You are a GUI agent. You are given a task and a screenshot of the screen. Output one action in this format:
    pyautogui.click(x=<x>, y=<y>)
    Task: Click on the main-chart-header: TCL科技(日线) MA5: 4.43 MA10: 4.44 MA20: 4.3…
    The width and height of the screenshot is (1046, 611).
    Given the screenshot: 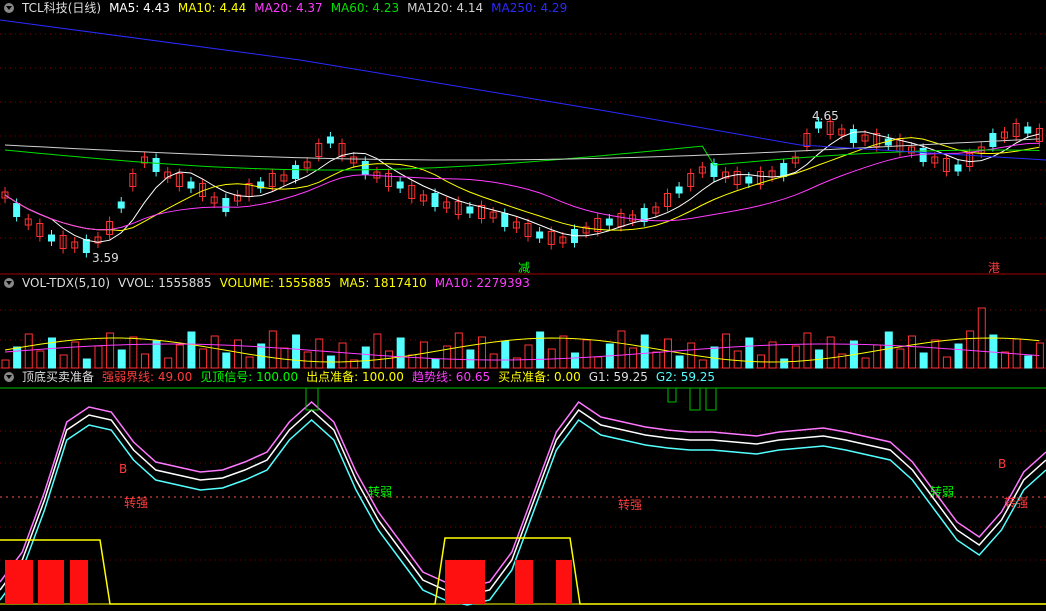 What is the action you would take?
    pyautogui.click(x=283, y=8)
    